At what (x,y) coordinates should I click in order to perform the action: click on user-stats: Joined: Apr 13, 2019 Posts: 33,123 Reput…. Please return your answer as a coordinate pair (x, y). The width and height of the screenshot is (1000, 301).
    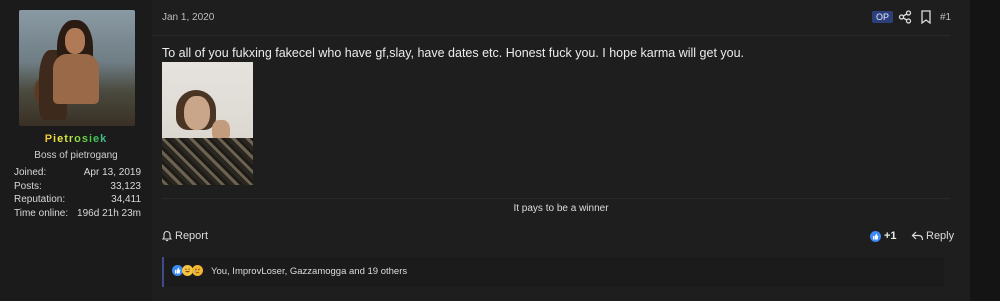
    Looking at the image, I should click on (77, 193).